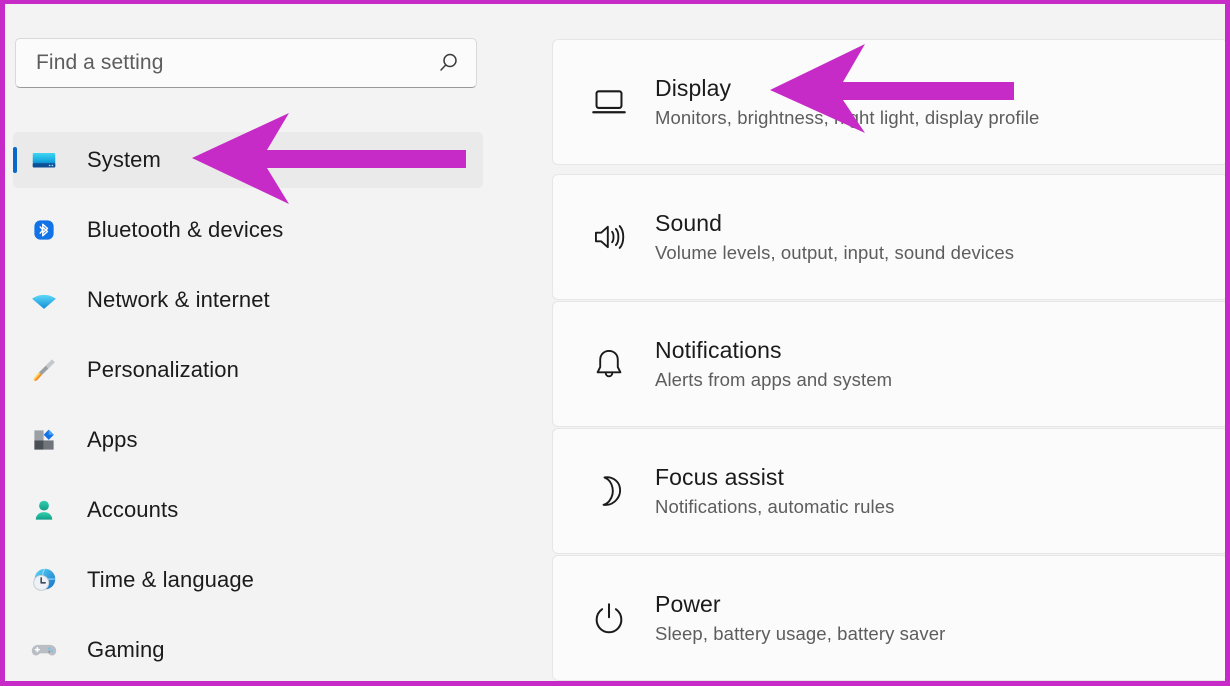 Image resolution: width=1230 pixels, height=686 pixels. Describe the element at coordinates (609, 364) in the screenshot. I see `bell-icon` at that location.